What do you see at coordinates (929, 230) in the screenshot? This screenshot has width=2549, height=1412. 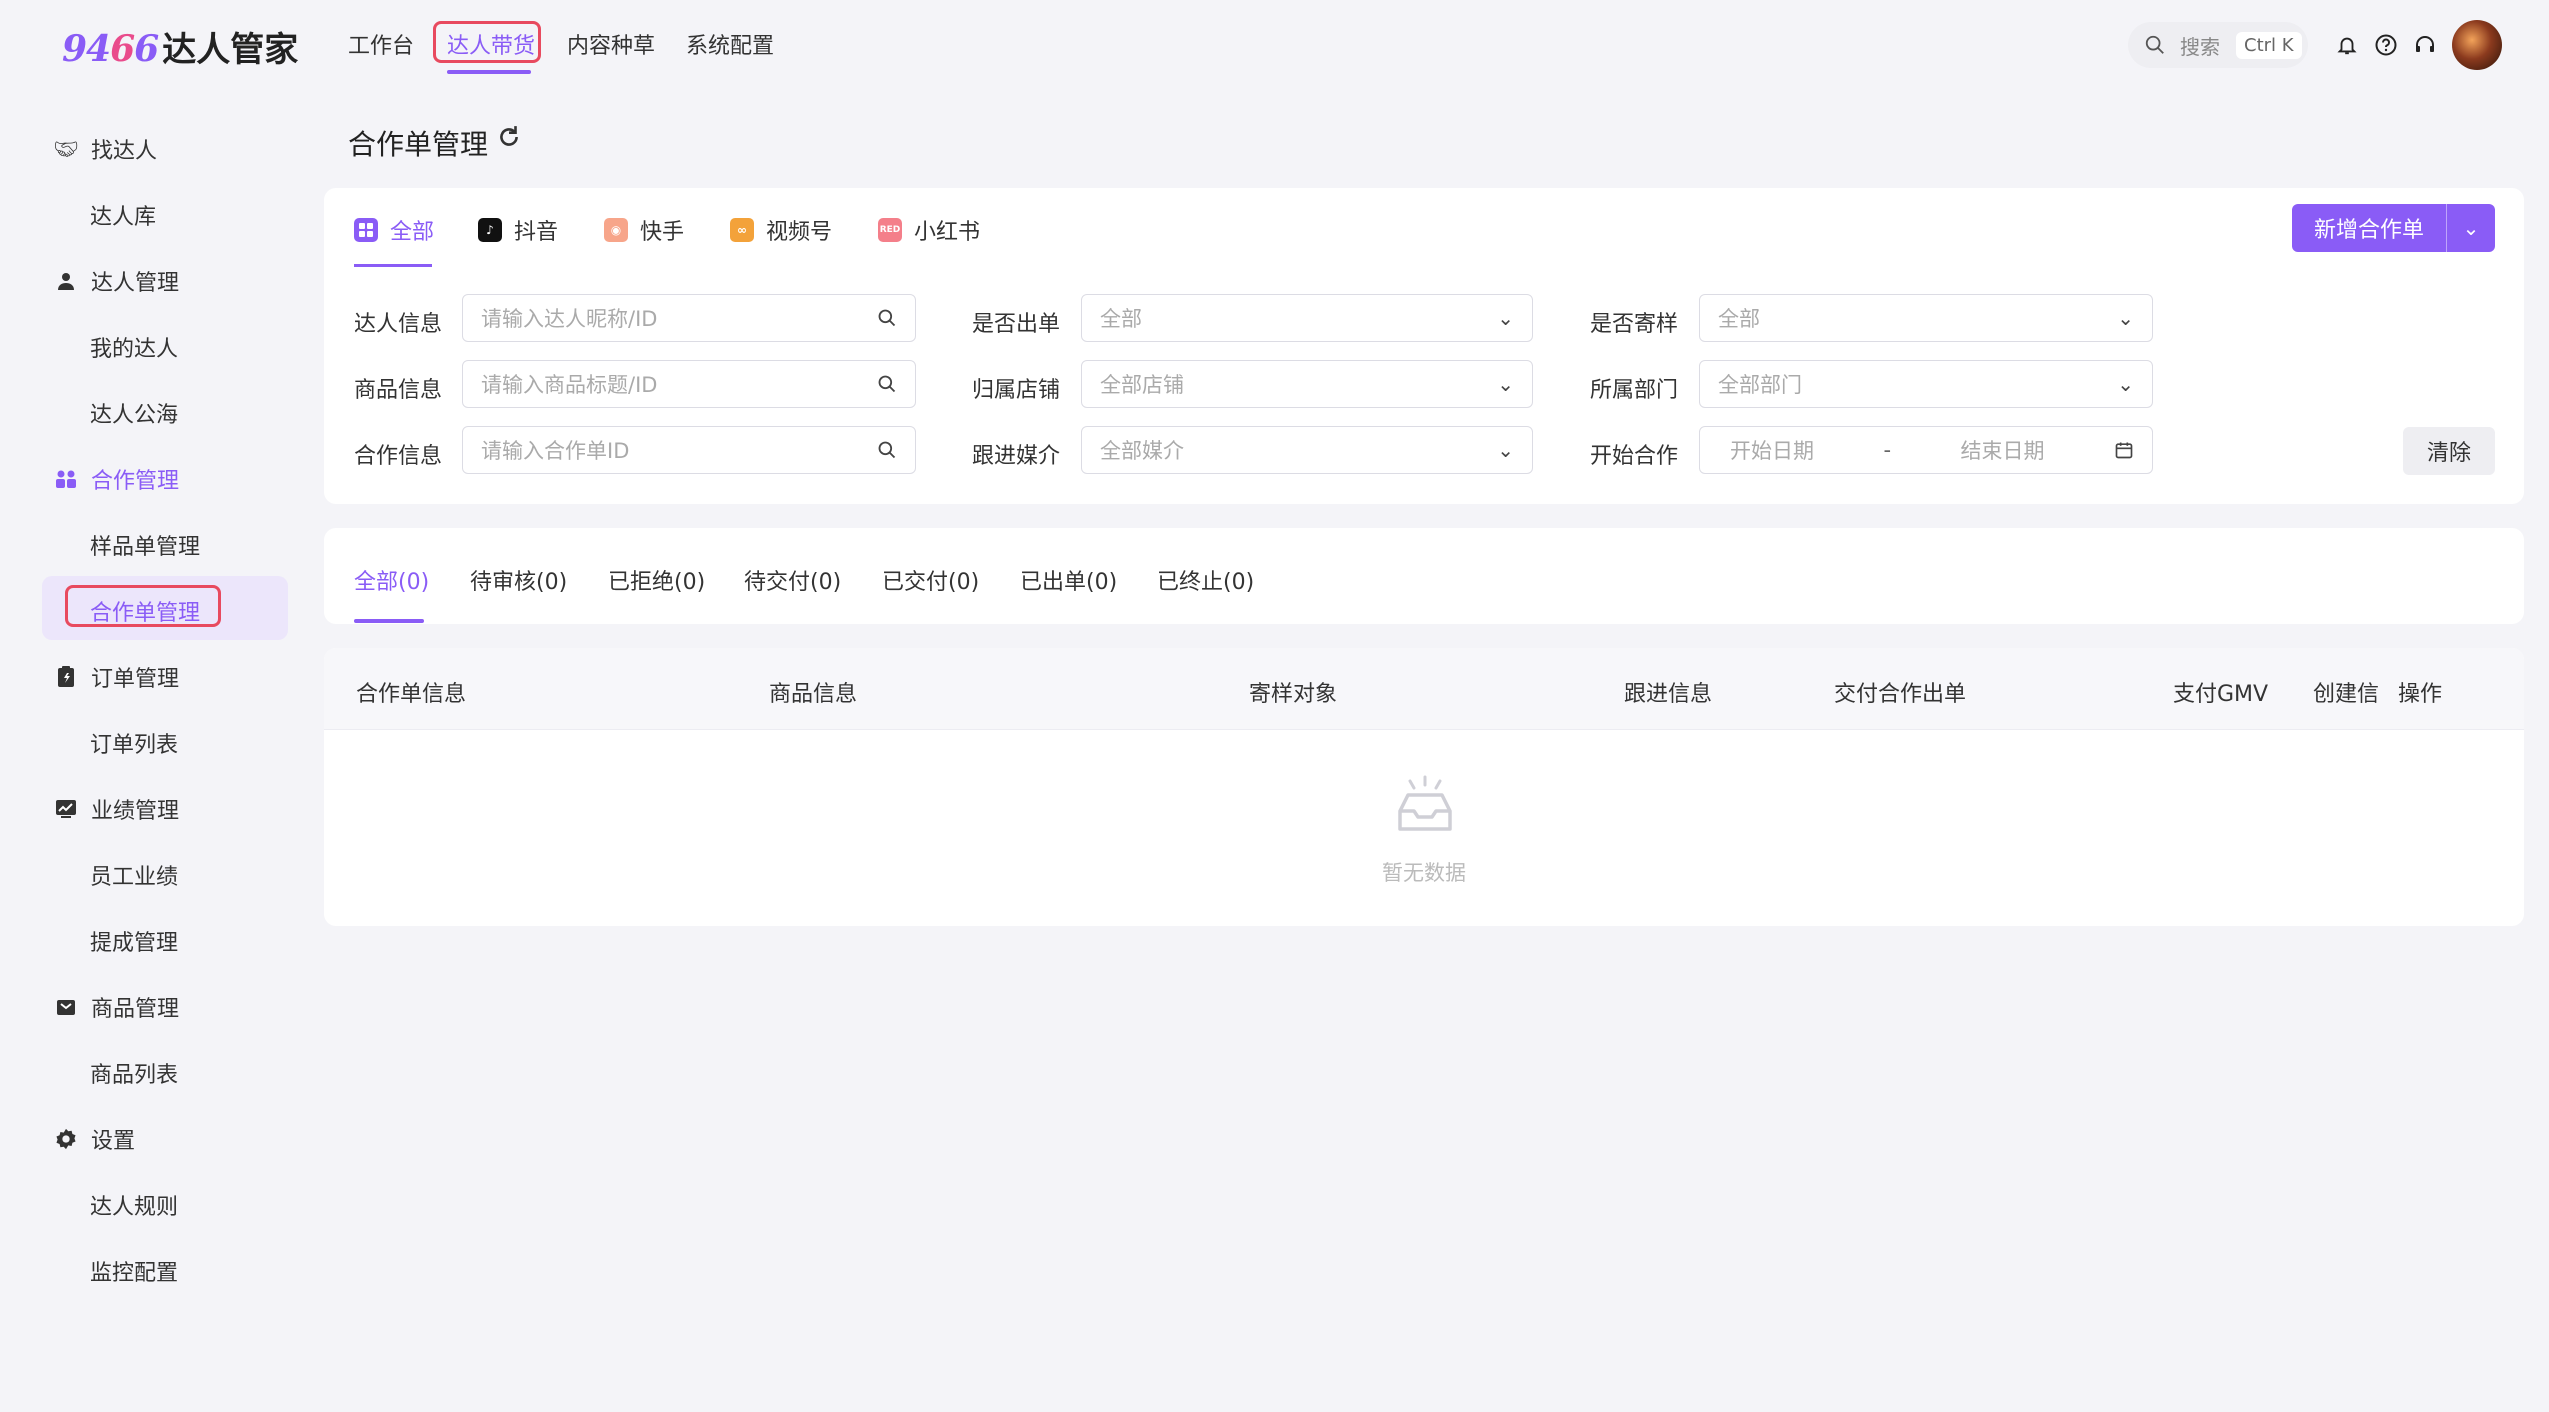 I see `tab-platform-xiaohongshu: RED 小红书` at bounding box center [929, 230].